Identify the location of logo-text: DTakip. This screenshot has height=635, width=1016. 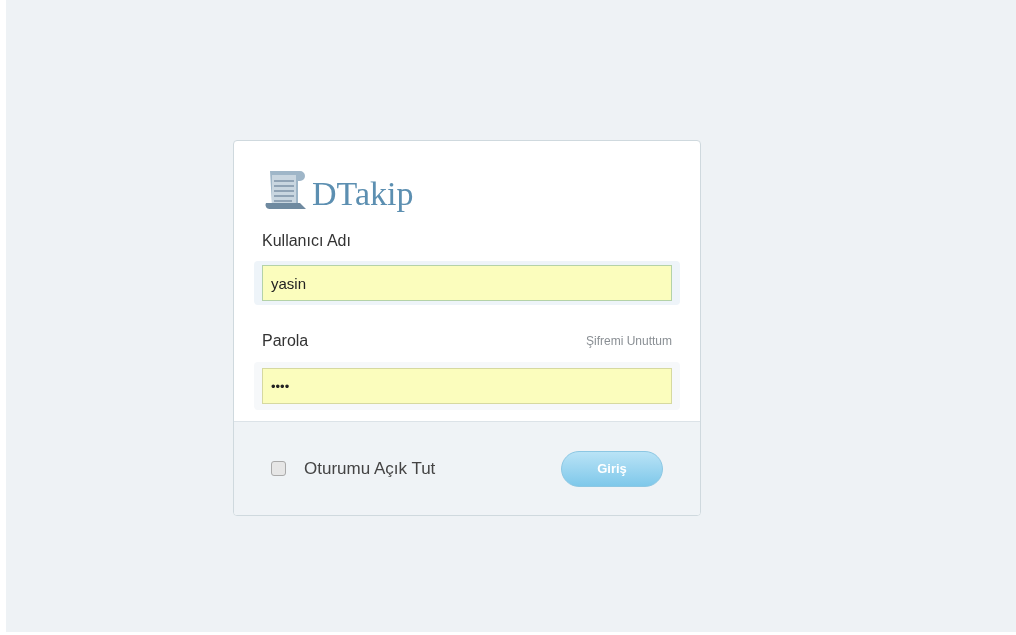
(363, 194).